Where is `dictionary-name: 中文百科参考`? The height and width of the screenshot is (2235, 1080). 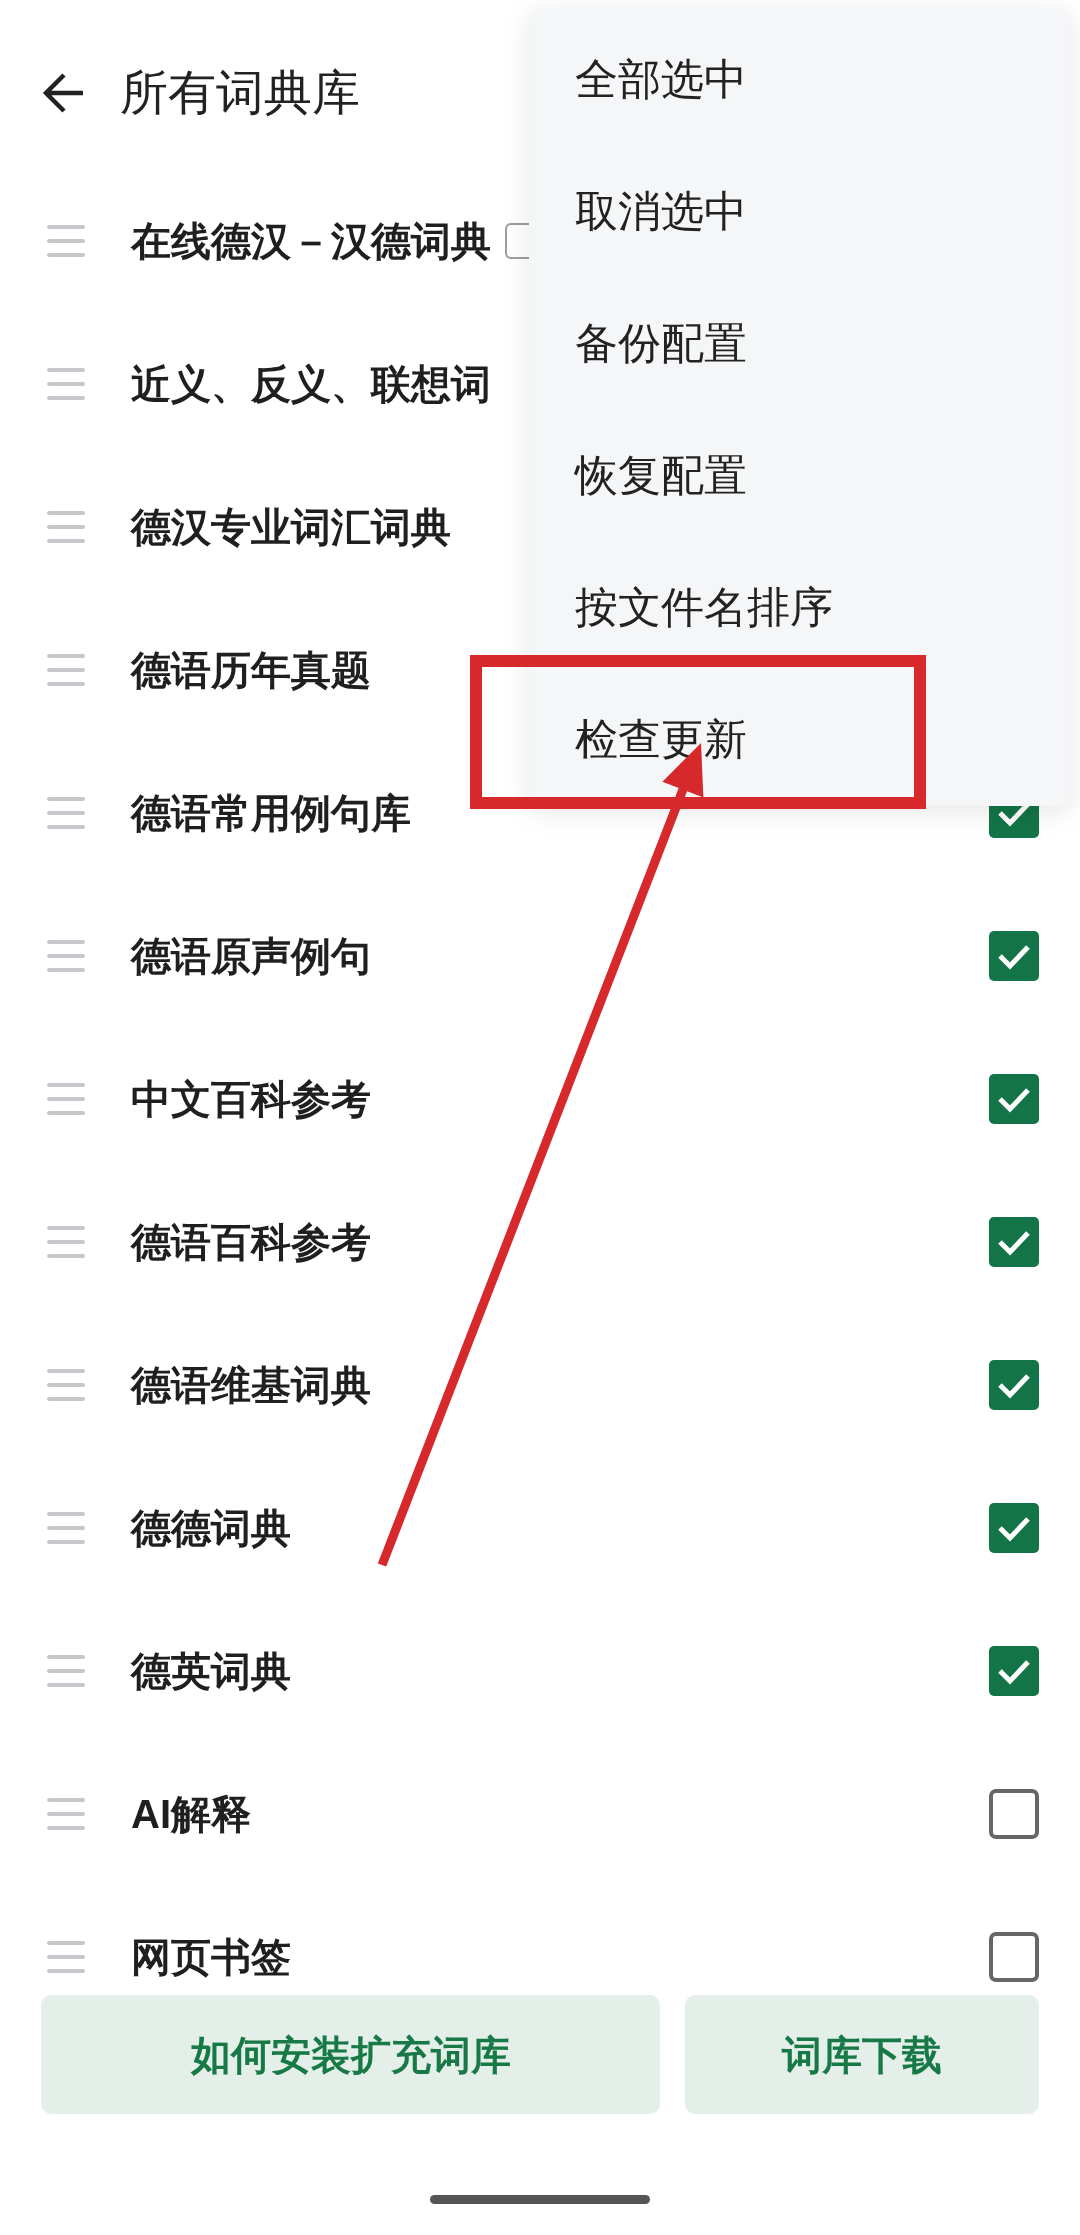
dictionary-name: 中文百科参考 is located at coordinates (251, 1099).